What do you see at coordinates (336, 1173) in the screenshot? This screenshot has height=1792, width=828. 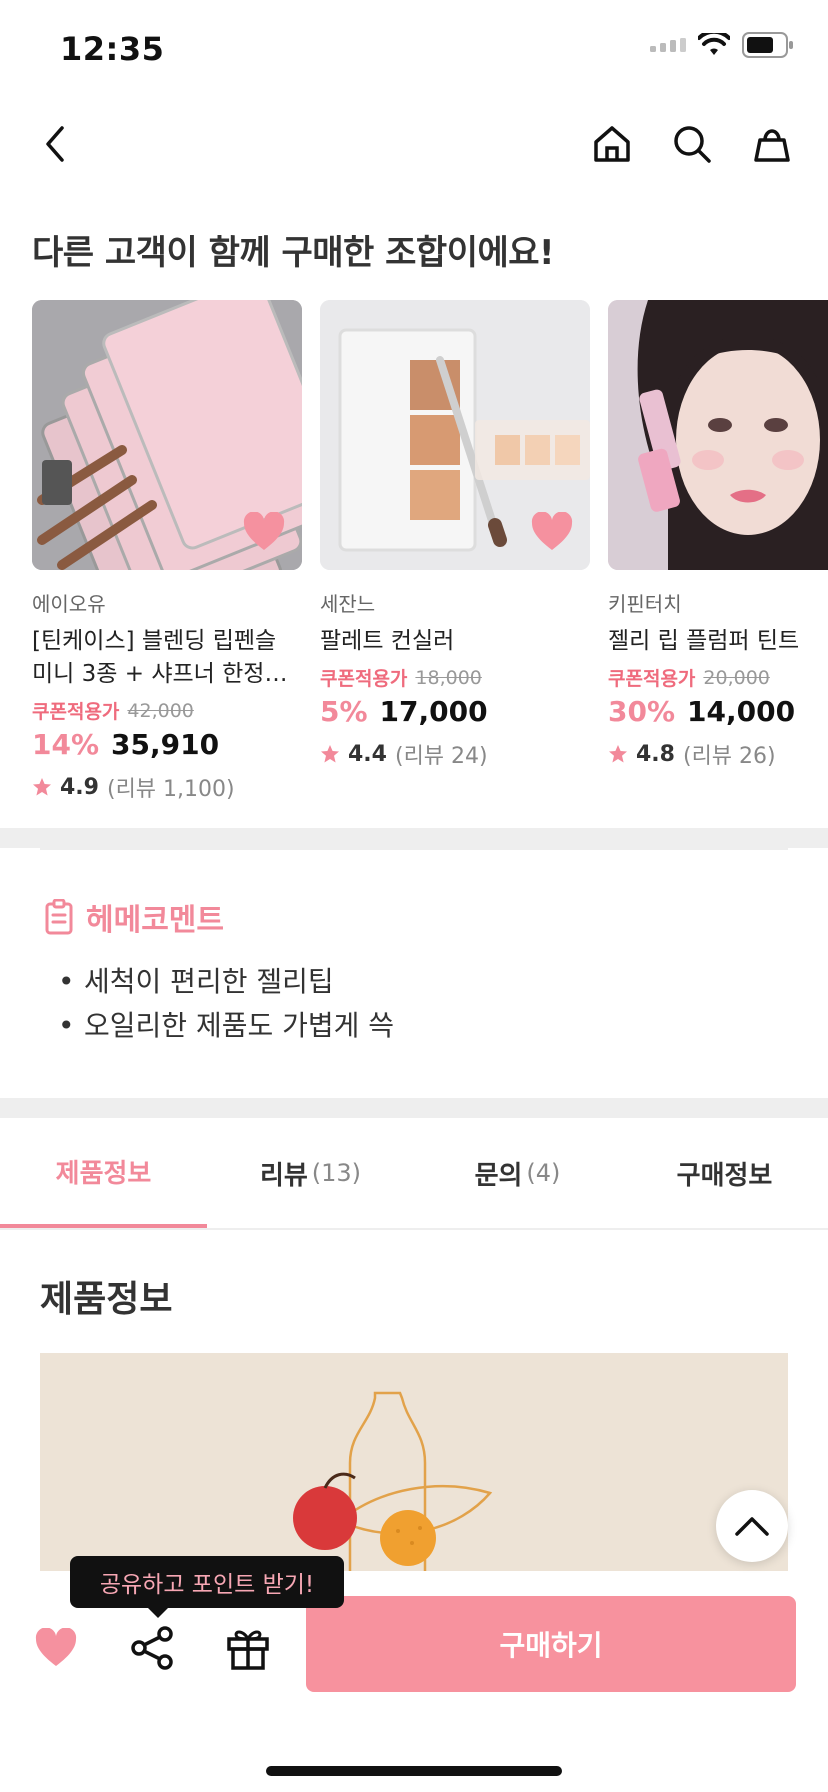 I see `tab-count: (13)` at bounding box center [336, 1173].